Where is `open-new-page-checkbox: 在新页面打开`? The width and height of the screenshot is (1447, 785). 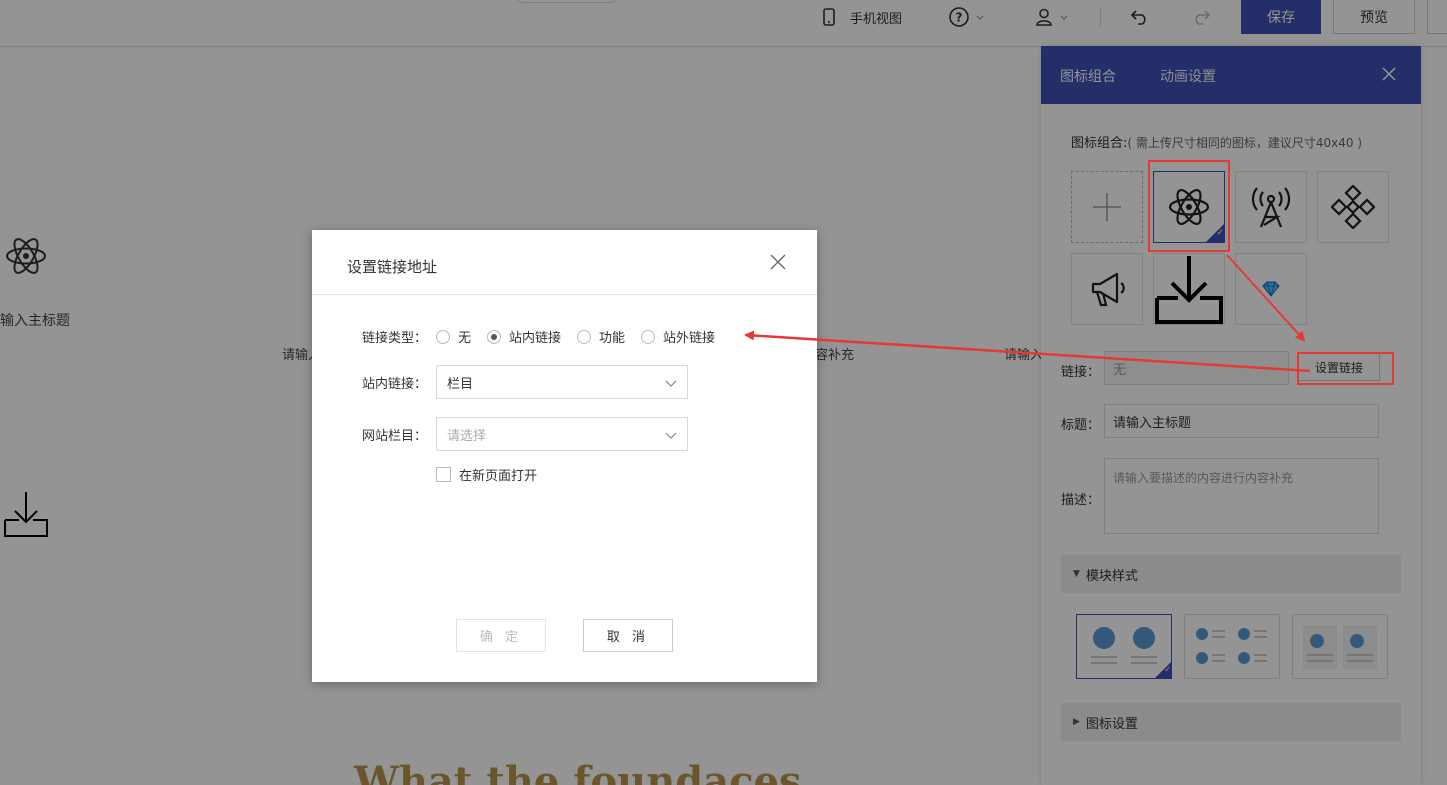 open-new-page-checkbox: 在新页面打开 is located at coordinates (486, 474).